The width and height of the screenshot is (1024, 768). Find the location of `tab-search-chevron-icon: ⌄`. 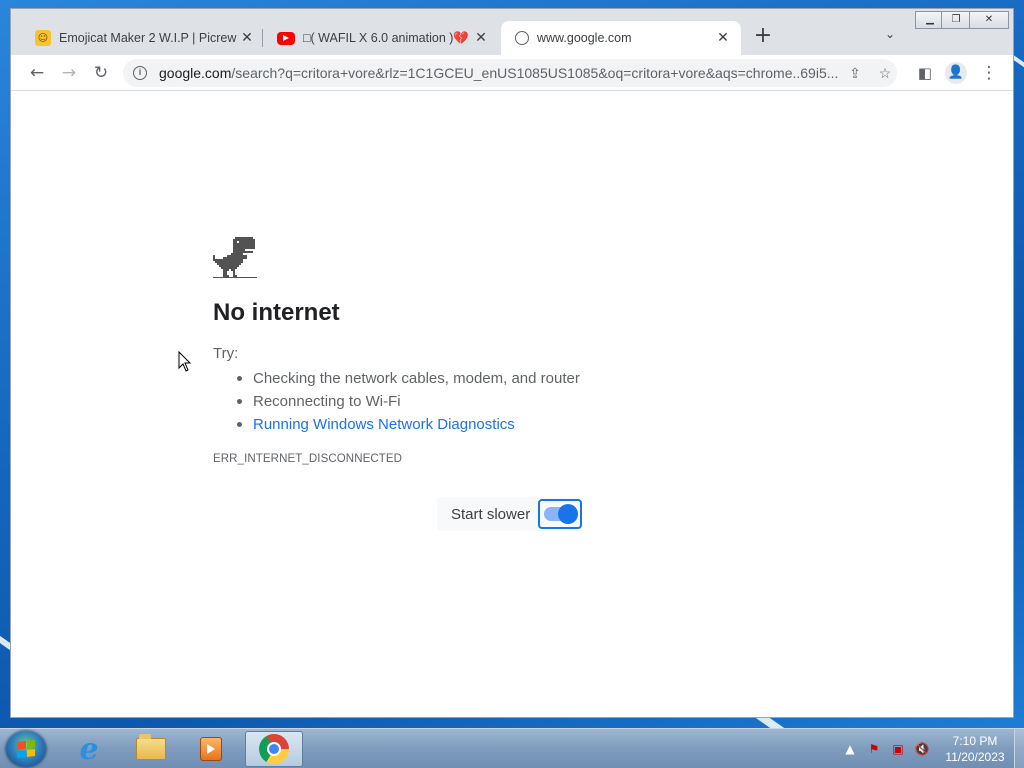

tab-search-chevron-icon: ⌄ is located at coordinates (890, 34).